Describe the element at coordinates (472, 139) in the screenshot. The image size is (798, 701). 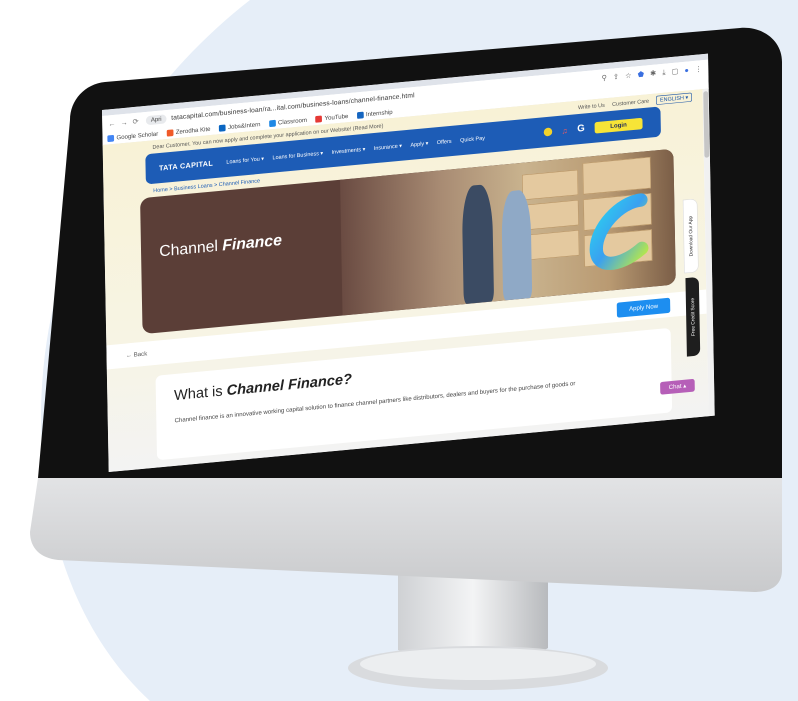
I see `nav-item-quick-pay: Quick Pay` at that location.